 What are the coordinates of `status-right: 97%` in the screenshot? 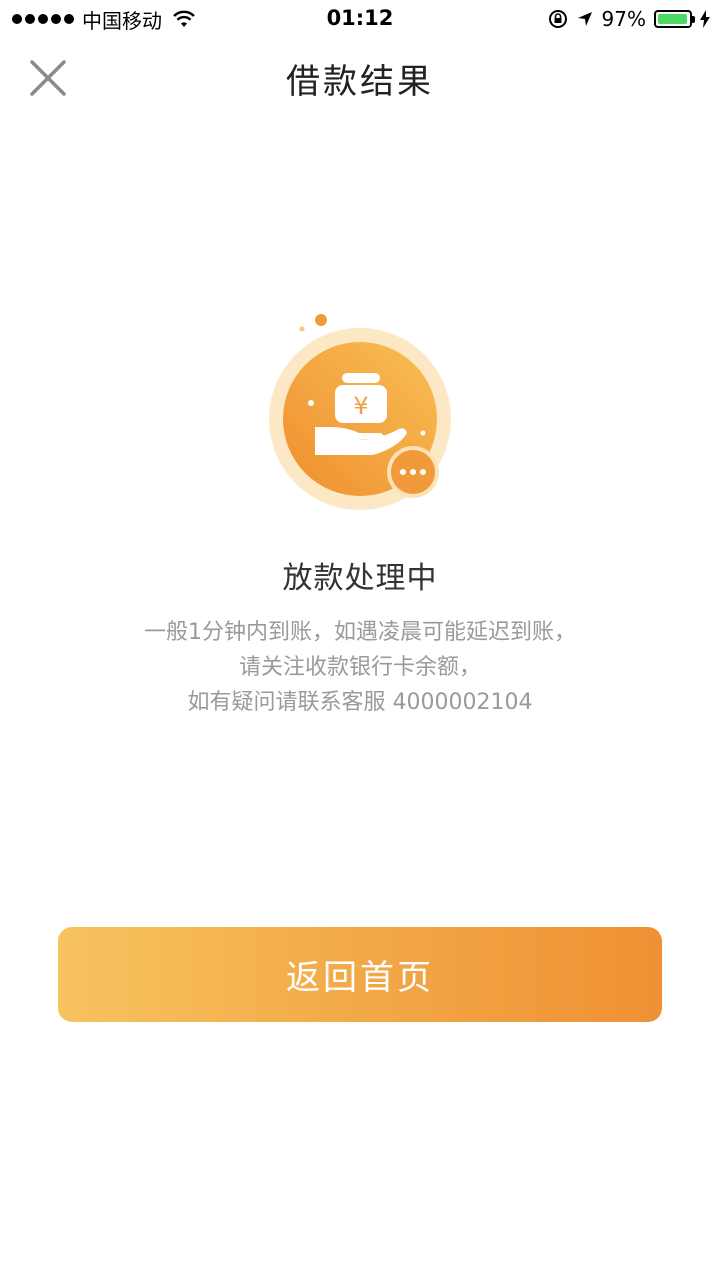 It's located at (629, 19).